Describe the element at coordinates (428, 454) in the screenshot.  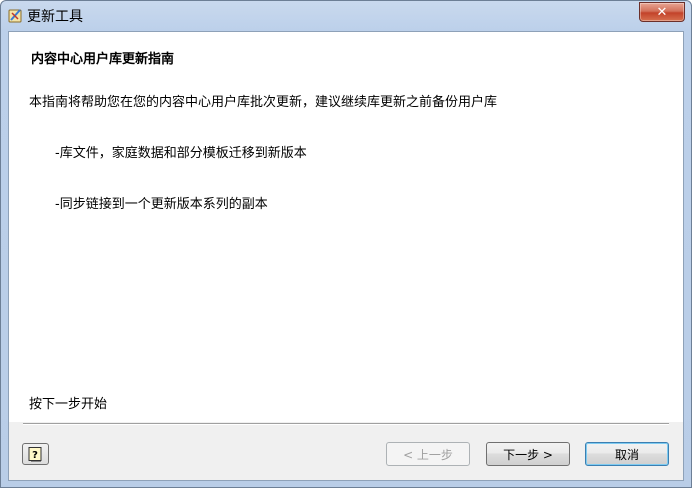
I see `prev-button: < 上一步` at that location.